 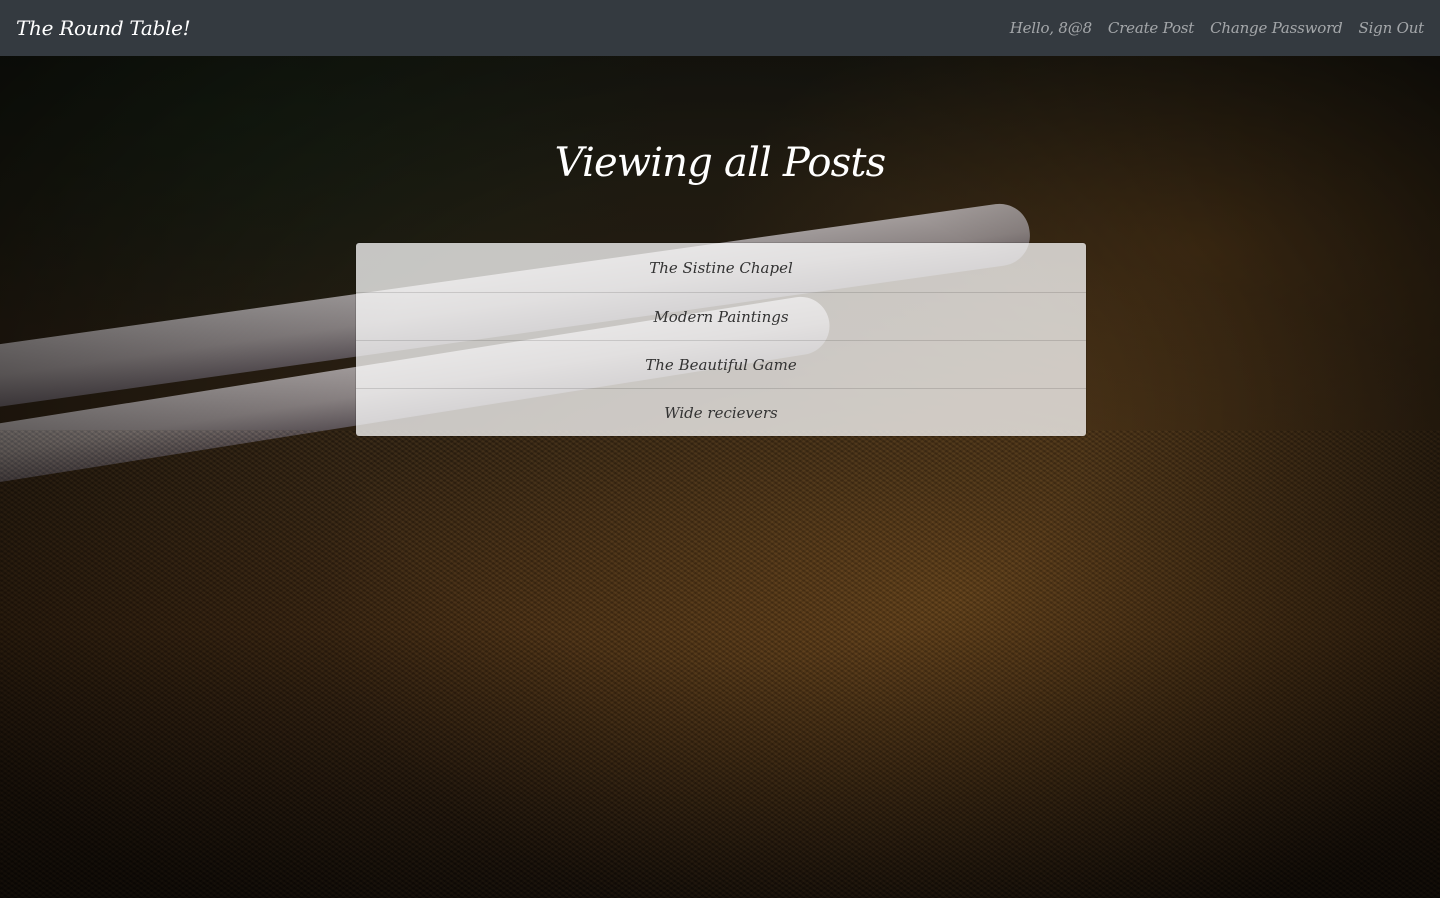 What do you see at coordinates (1276, 28) in the screenshot?
I see `change-password-link: Change Password` at bounding box center [1276, 28].